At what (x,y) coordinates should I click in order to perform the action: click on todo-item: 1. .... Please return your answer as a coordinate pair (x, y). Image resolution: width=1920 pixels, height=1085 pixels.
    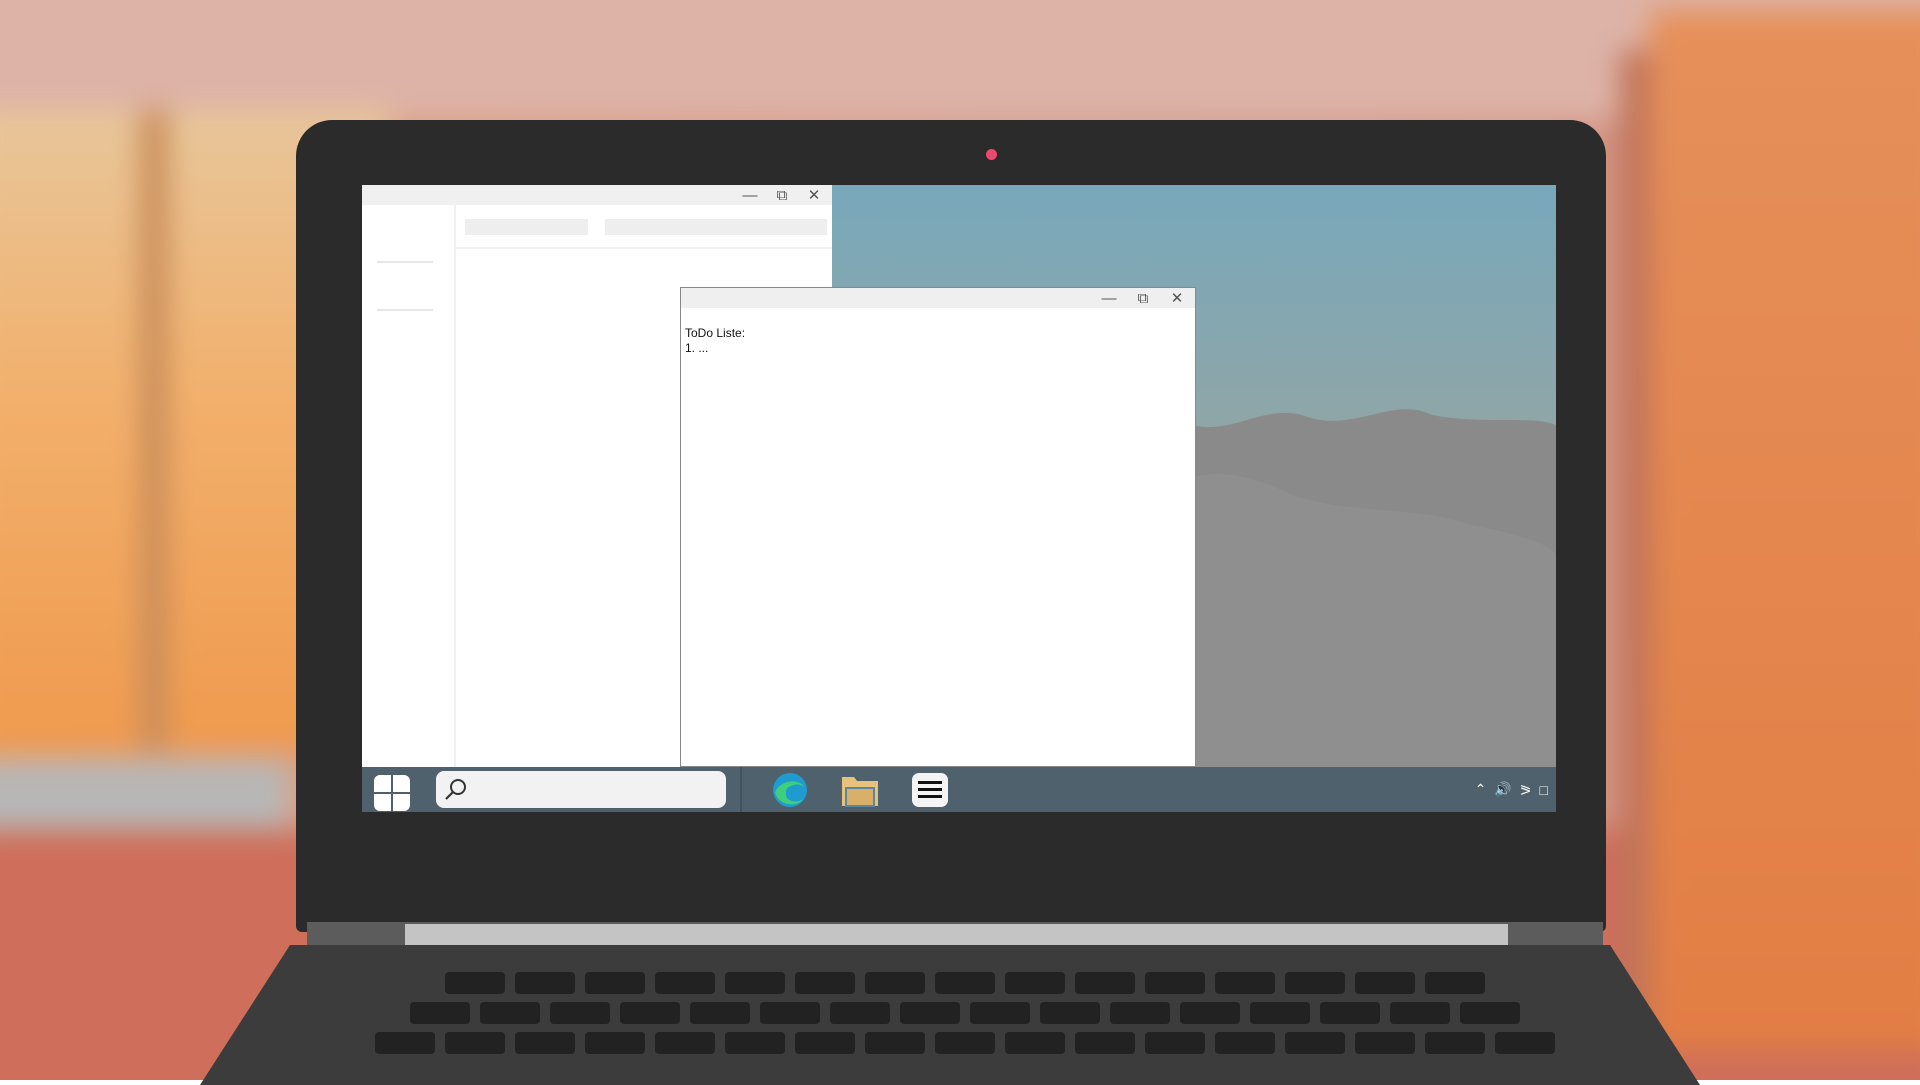
    Looking at the image, I should click on (697, 348).